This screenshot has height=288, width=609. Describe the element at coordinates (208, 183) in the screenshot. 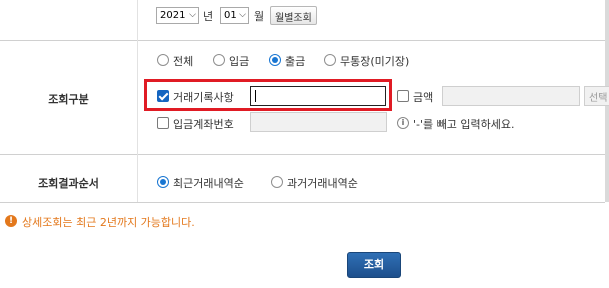

I see `radio-recent-first-label: 최근거래내역순` at that location.